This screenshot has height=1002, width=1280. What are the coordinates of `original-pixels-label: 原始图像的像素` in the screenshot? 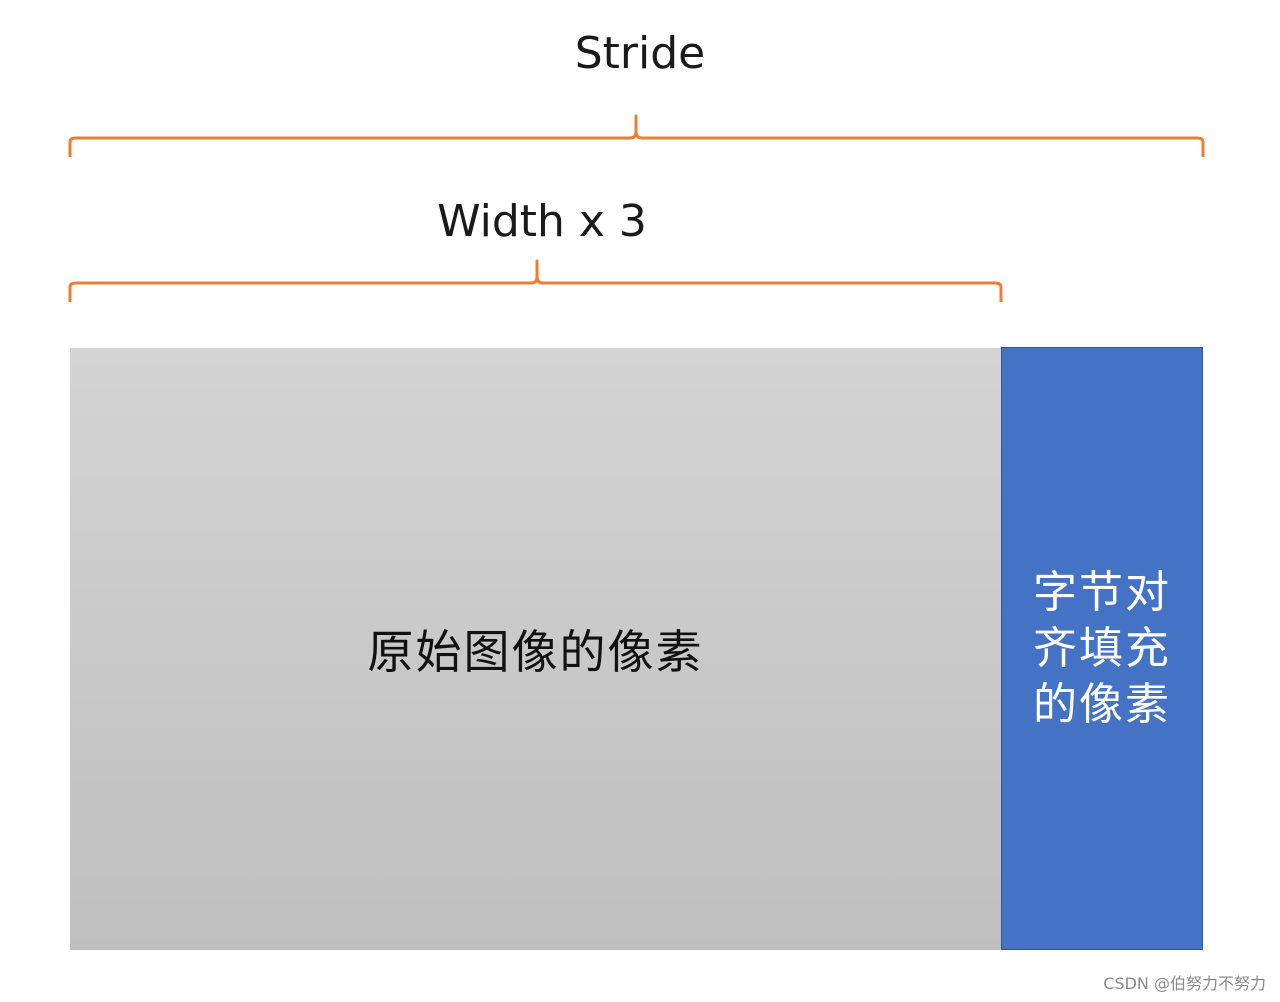 It's located at (535, 652).